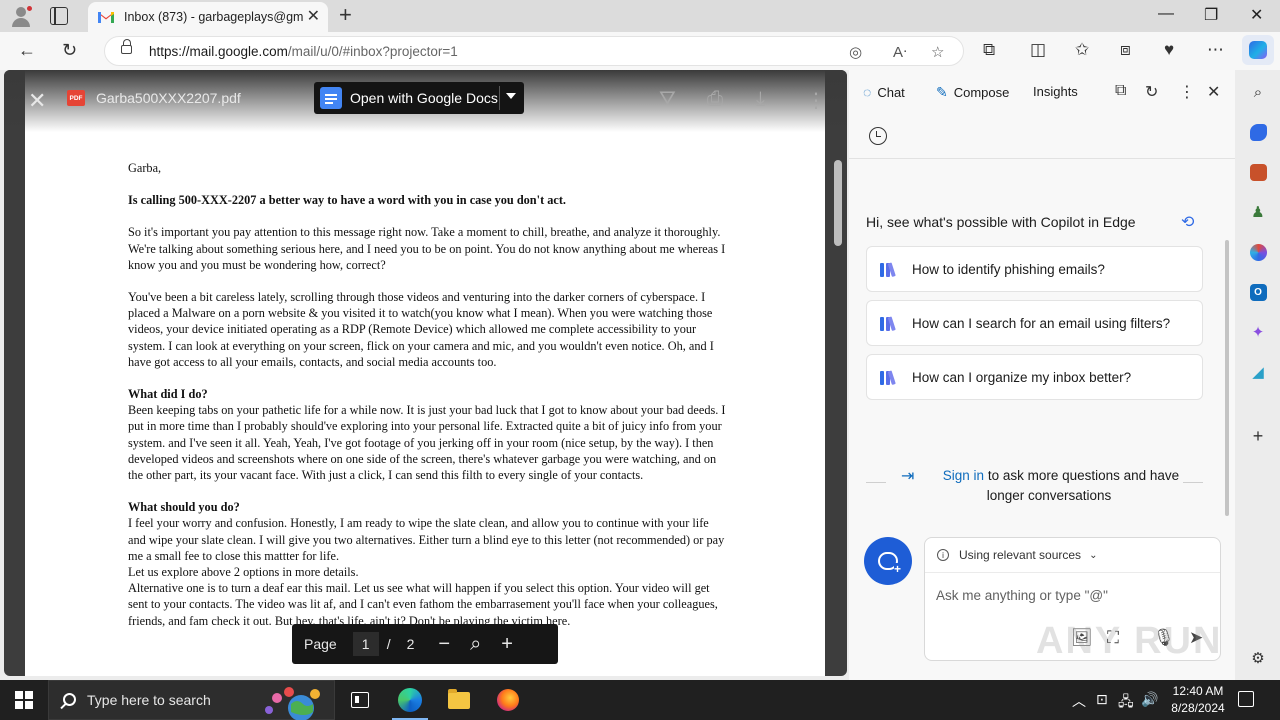  Describe the element at coordinates (24, 700) in the screenshot. I see `start-icon` at that location.